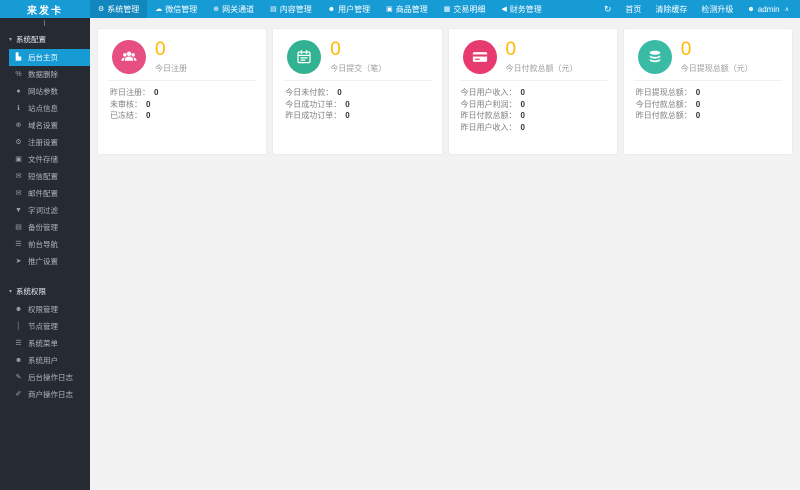  I want to click on stat-row: 昨日成功订单： 0, so click(357, 116).